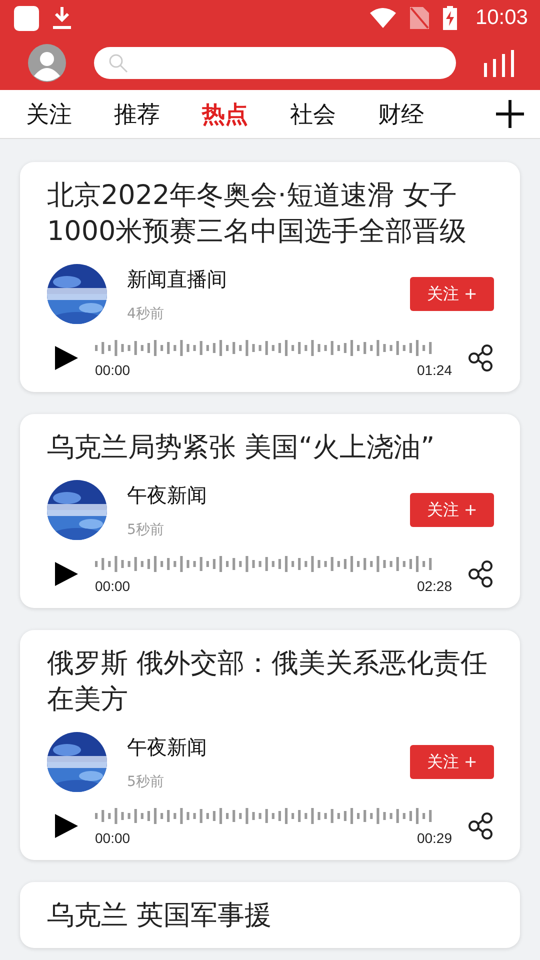  I want to click on category-tab: 关注, so click(70, 114).